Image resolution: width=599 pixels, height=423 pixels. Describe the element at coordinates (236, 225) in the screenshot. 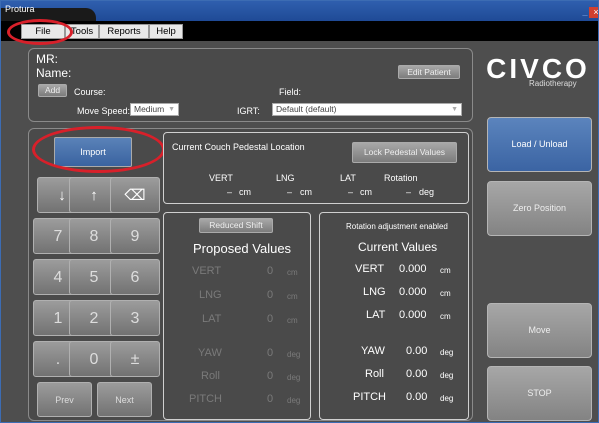

I see `reduced-shift-button: Reduced Shift` at that location.